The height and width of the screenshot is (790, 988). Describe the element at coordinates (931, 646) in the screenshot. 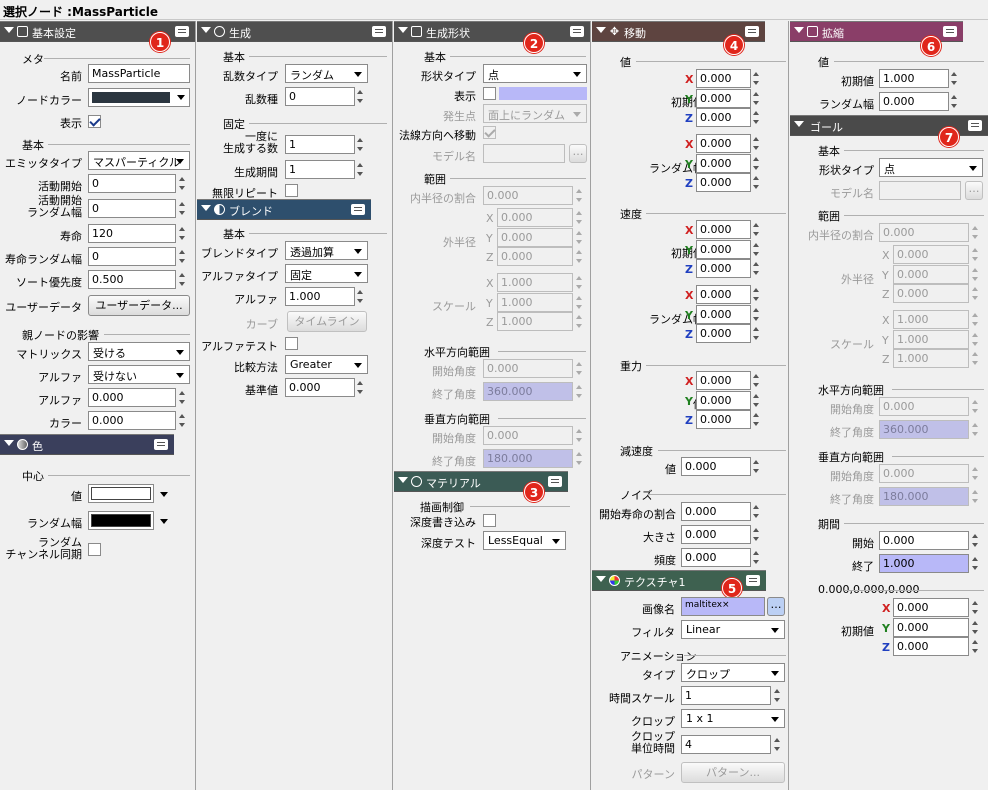

I see `pos-z-field: 0.000` at that location.